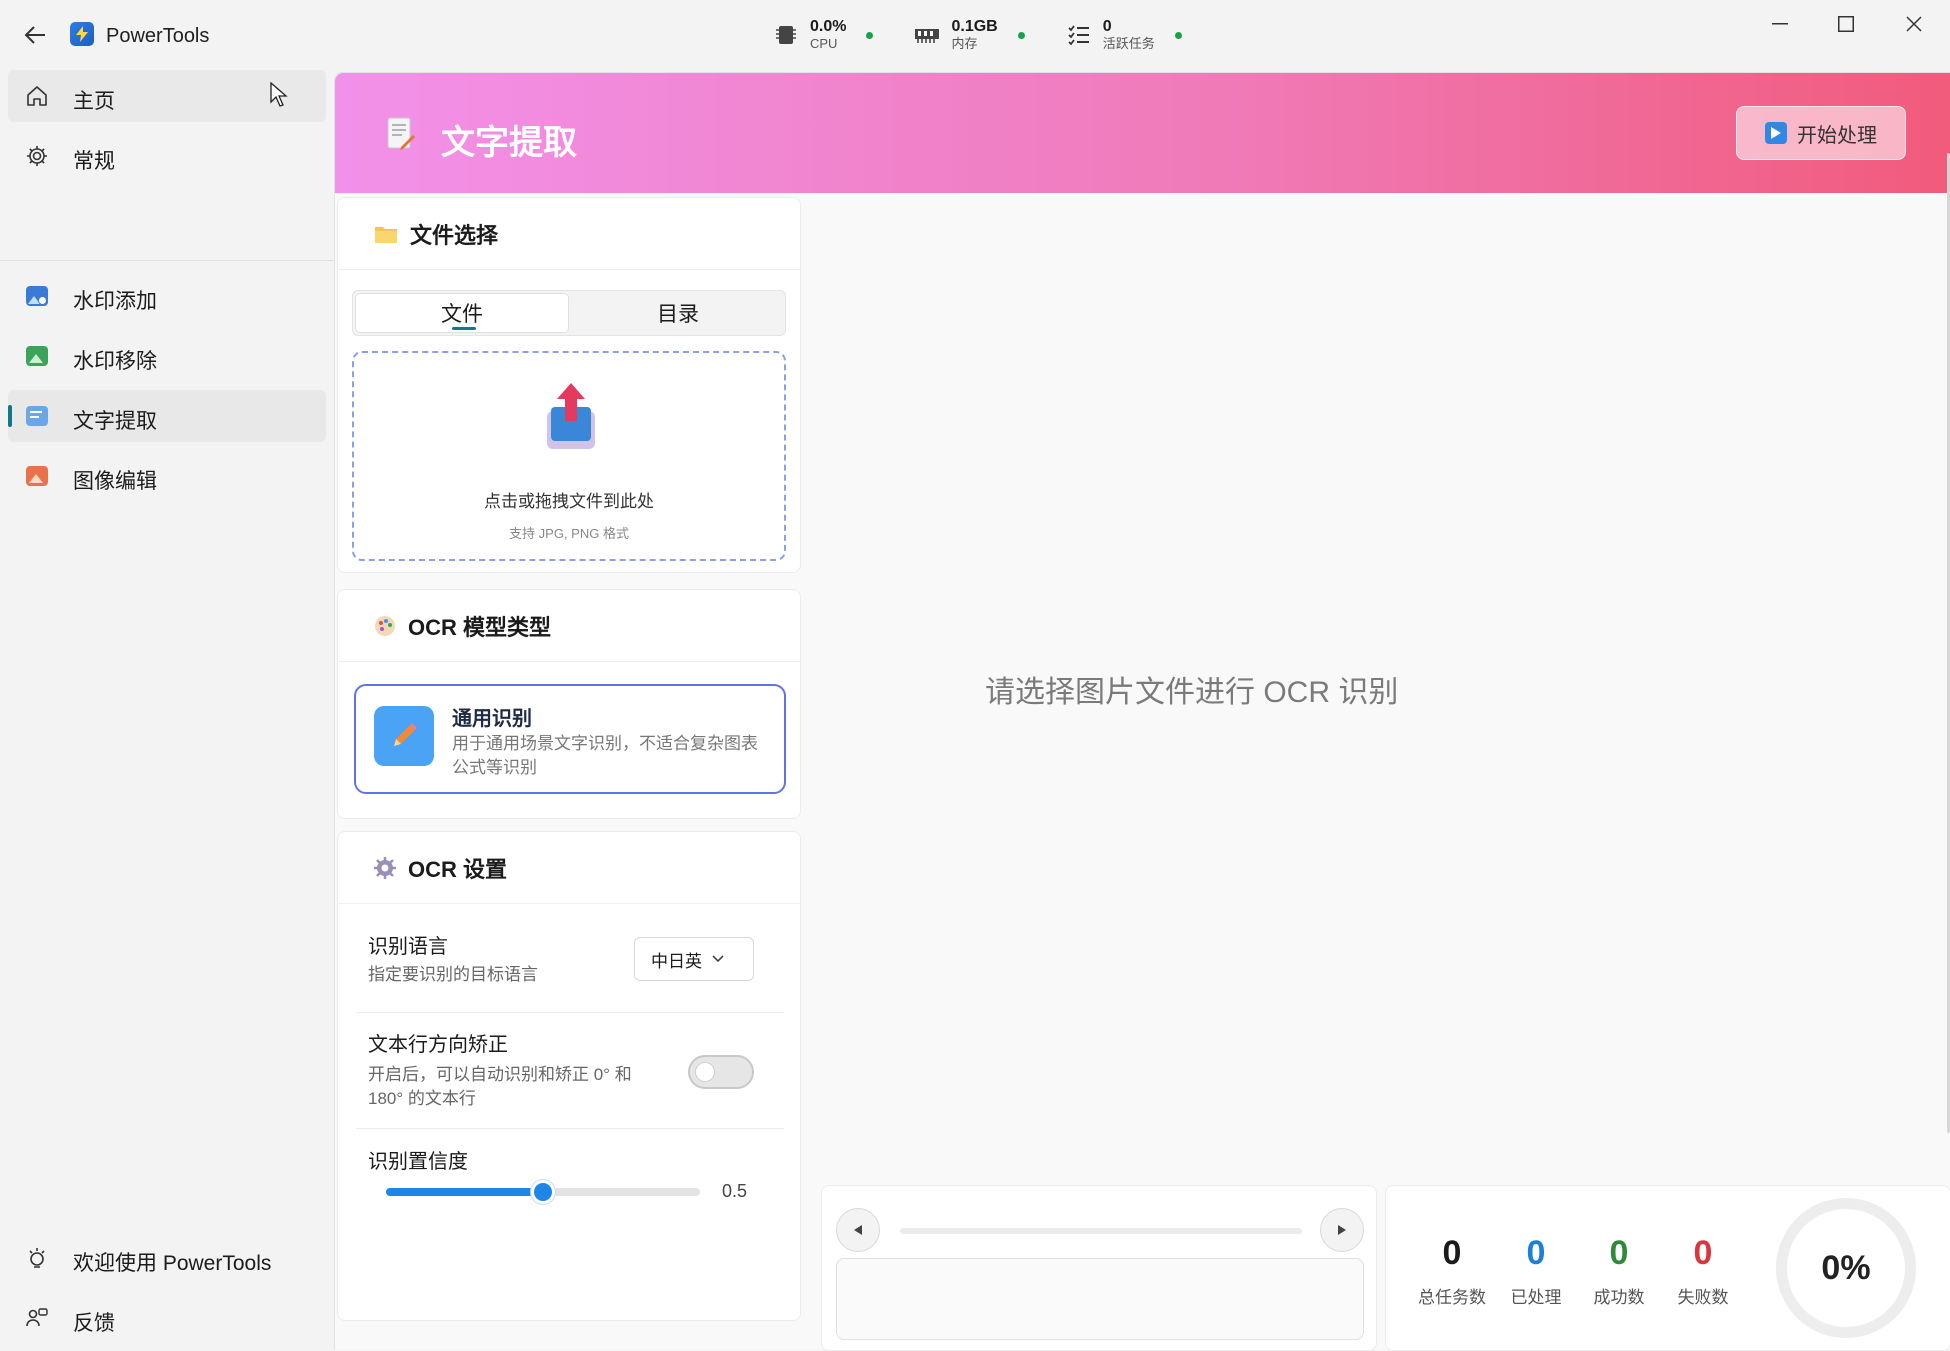  Describe the element at coordinates (676, 961) in the screenshot. I see `language-select-value: 中日英` at that location.